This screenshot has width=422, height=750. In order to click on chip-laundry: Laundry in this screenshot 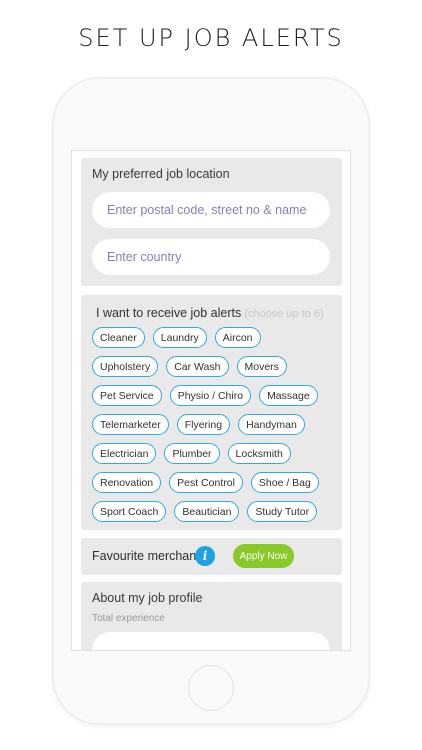, I will do `click(179, 337)`.